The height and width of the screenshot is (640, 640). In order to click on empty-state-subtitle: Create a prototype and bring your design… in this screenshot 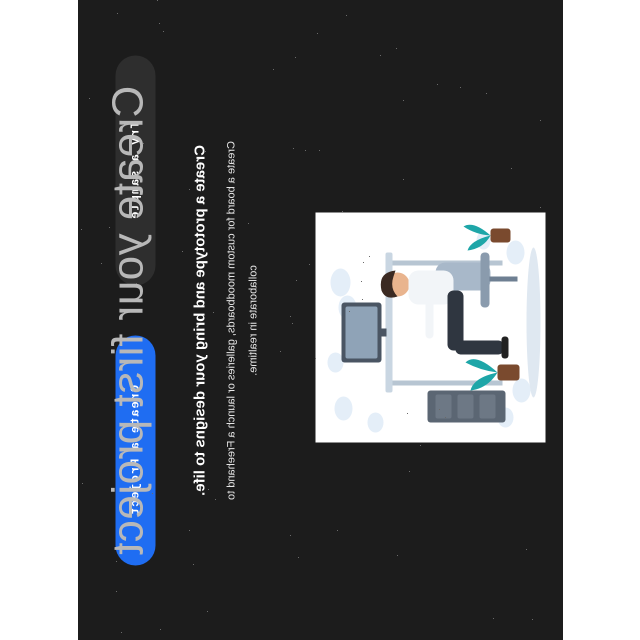, I will do `click(199, 320)`.